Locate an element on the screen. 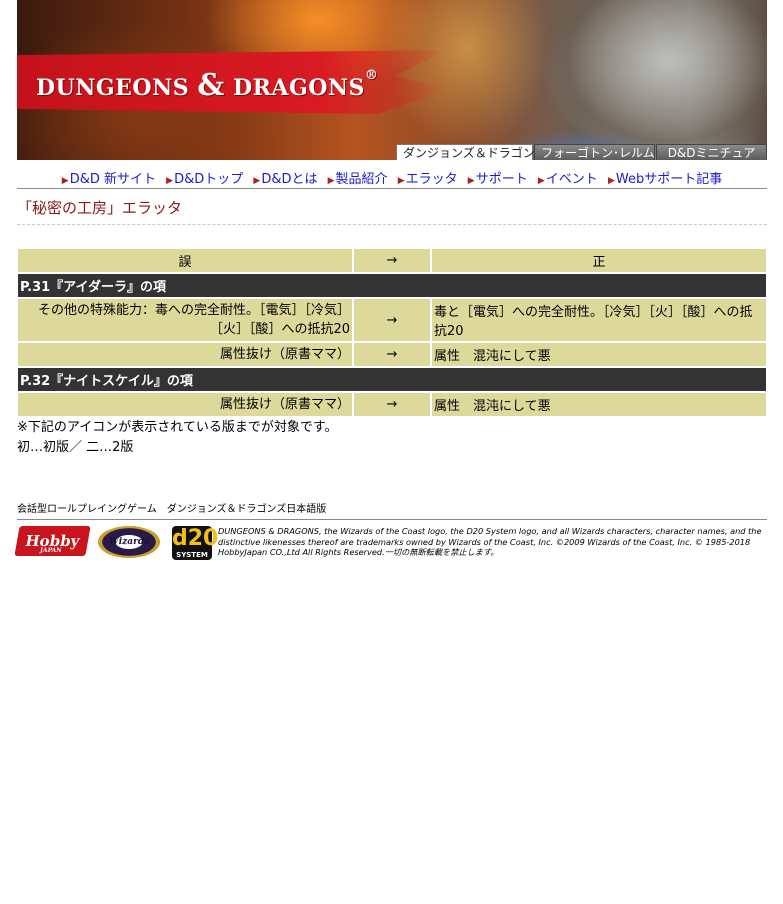 The width and height of the screenshot is (783, 904). dnd-logo: DUNGEONS & DRAGONS® is located at coordinates (207, 85).